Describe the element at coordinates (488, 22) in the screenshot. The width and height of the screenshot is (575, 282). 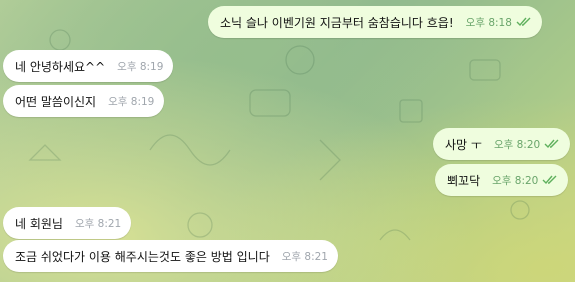
I see `message-time: 오후 8:18` at that location.